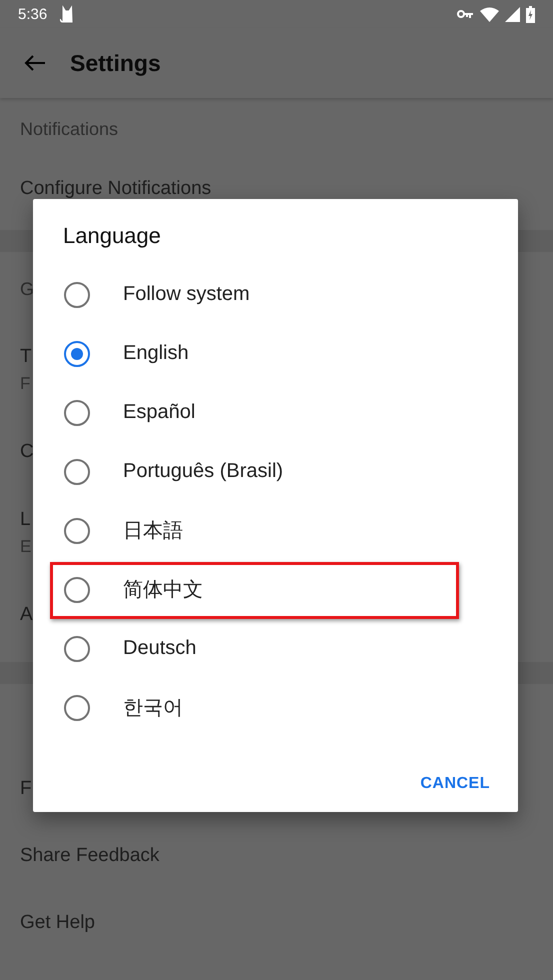 The width and height of the screenshot is (553, 980). I want to click on option-label: 日本語, so click(153, 530).